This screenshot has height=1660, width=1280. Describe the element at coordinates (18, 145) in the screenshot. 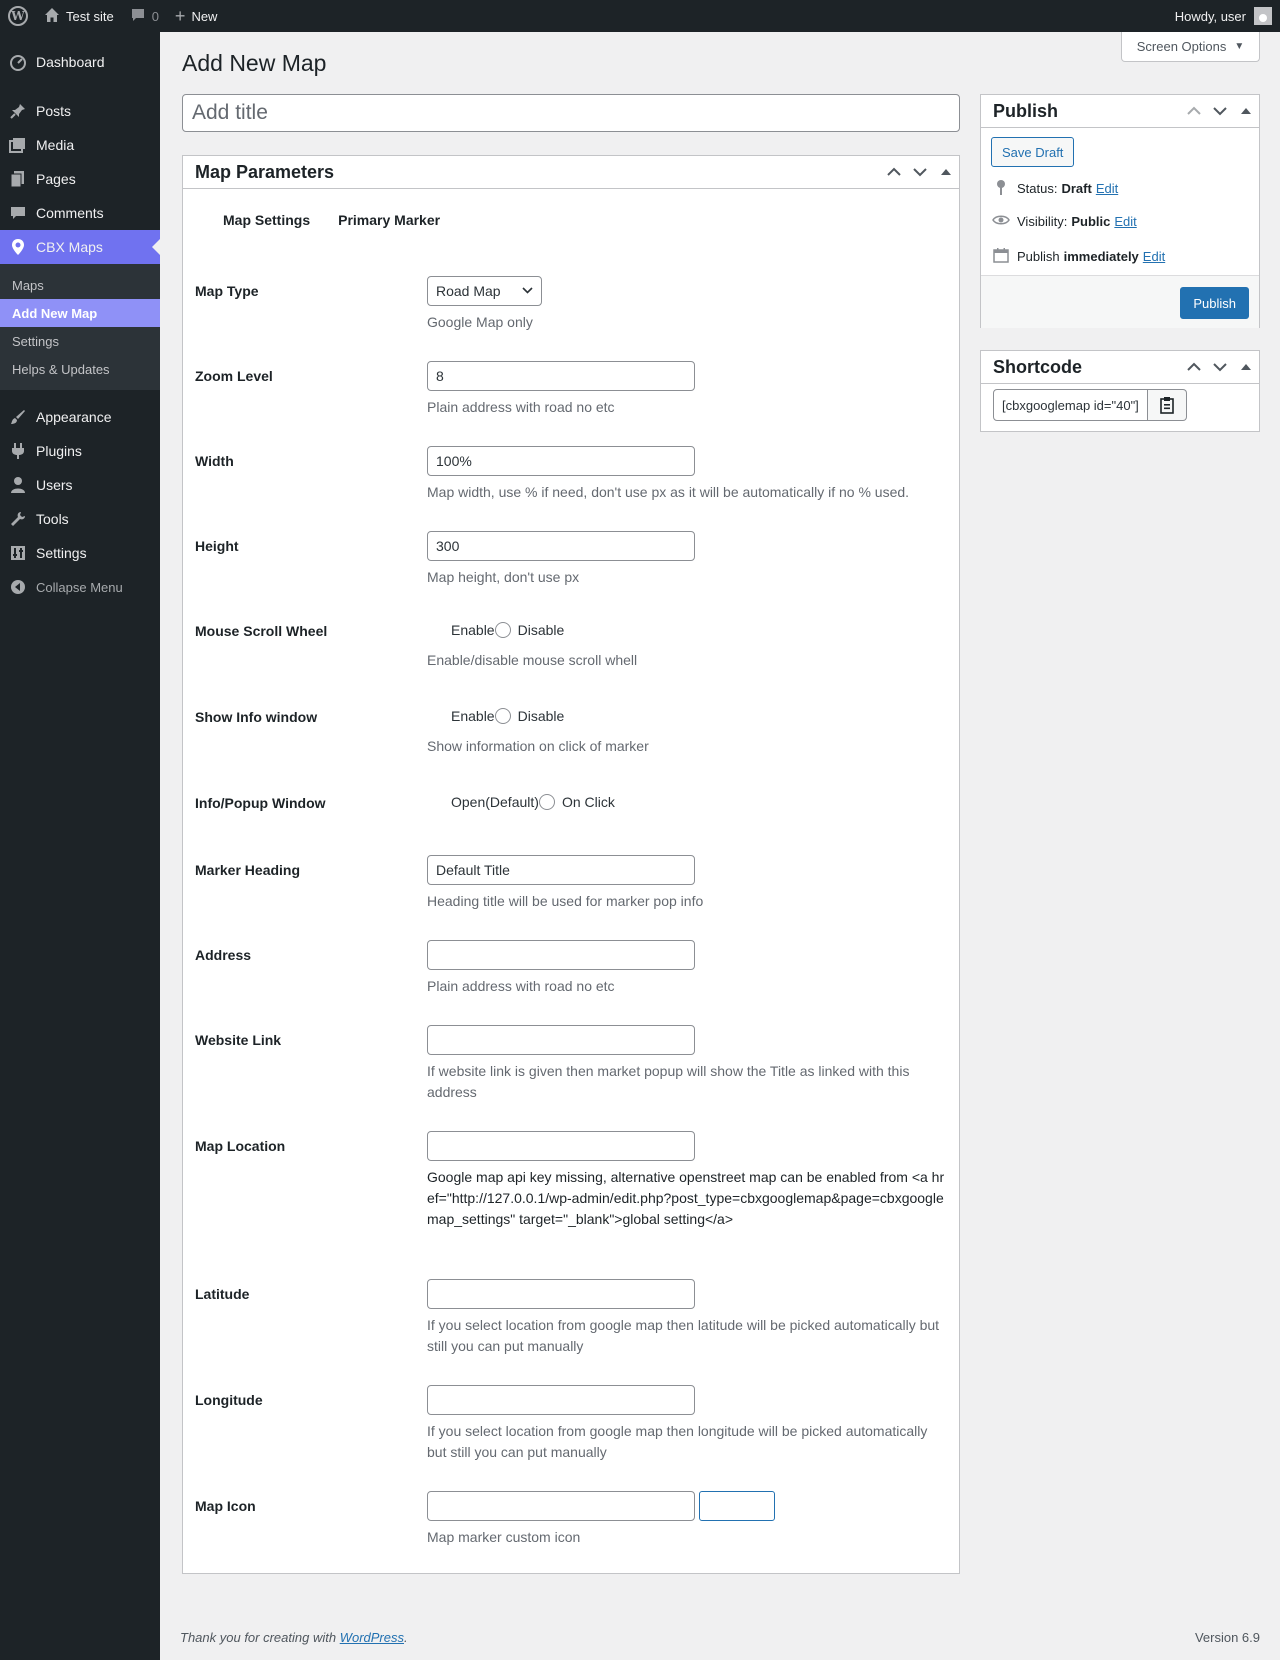

I see `media-icon` at that location.